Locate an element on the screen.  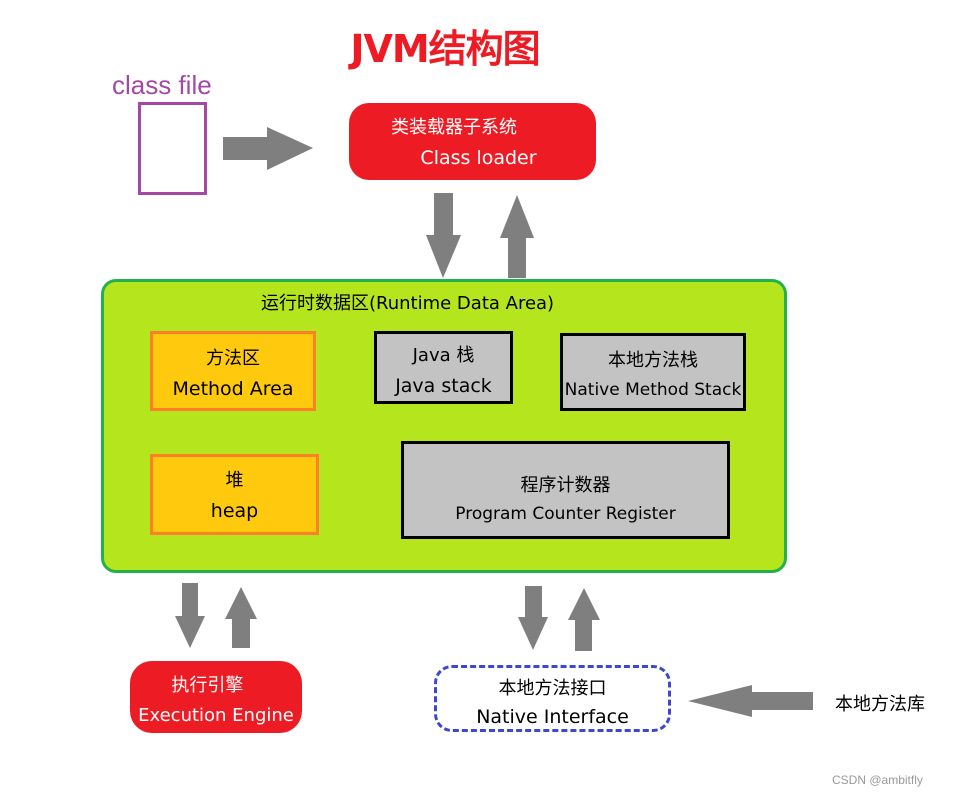
arrow-runtime-to-loader is located at coordinates (517, 236).